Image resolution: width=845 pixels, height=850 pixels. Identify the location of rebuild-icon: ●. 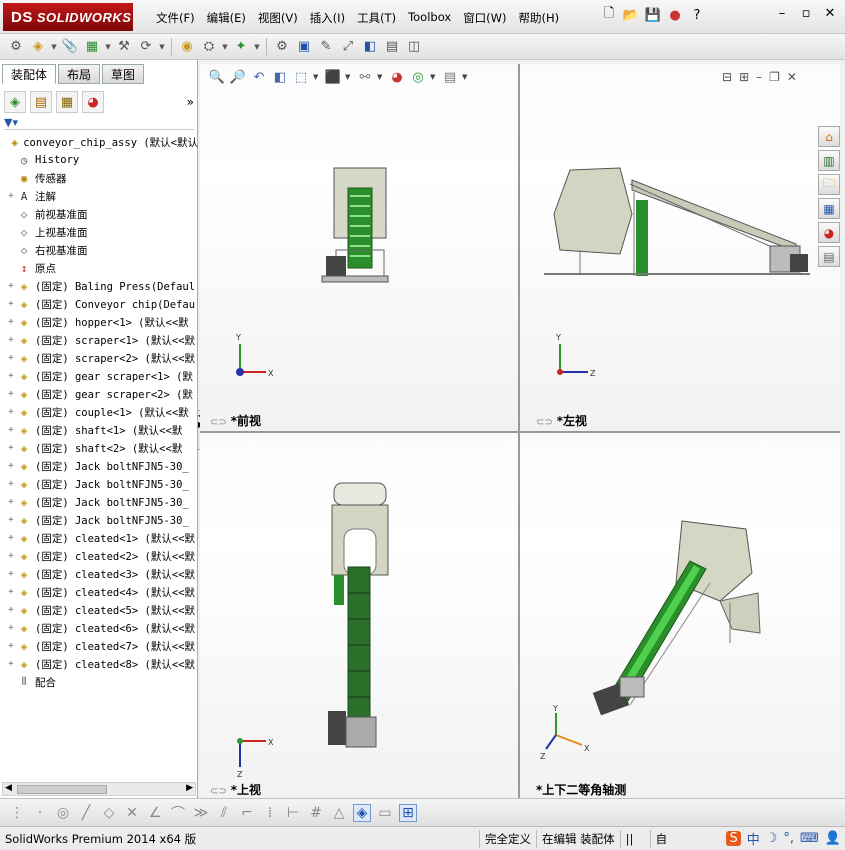
(675, 15).